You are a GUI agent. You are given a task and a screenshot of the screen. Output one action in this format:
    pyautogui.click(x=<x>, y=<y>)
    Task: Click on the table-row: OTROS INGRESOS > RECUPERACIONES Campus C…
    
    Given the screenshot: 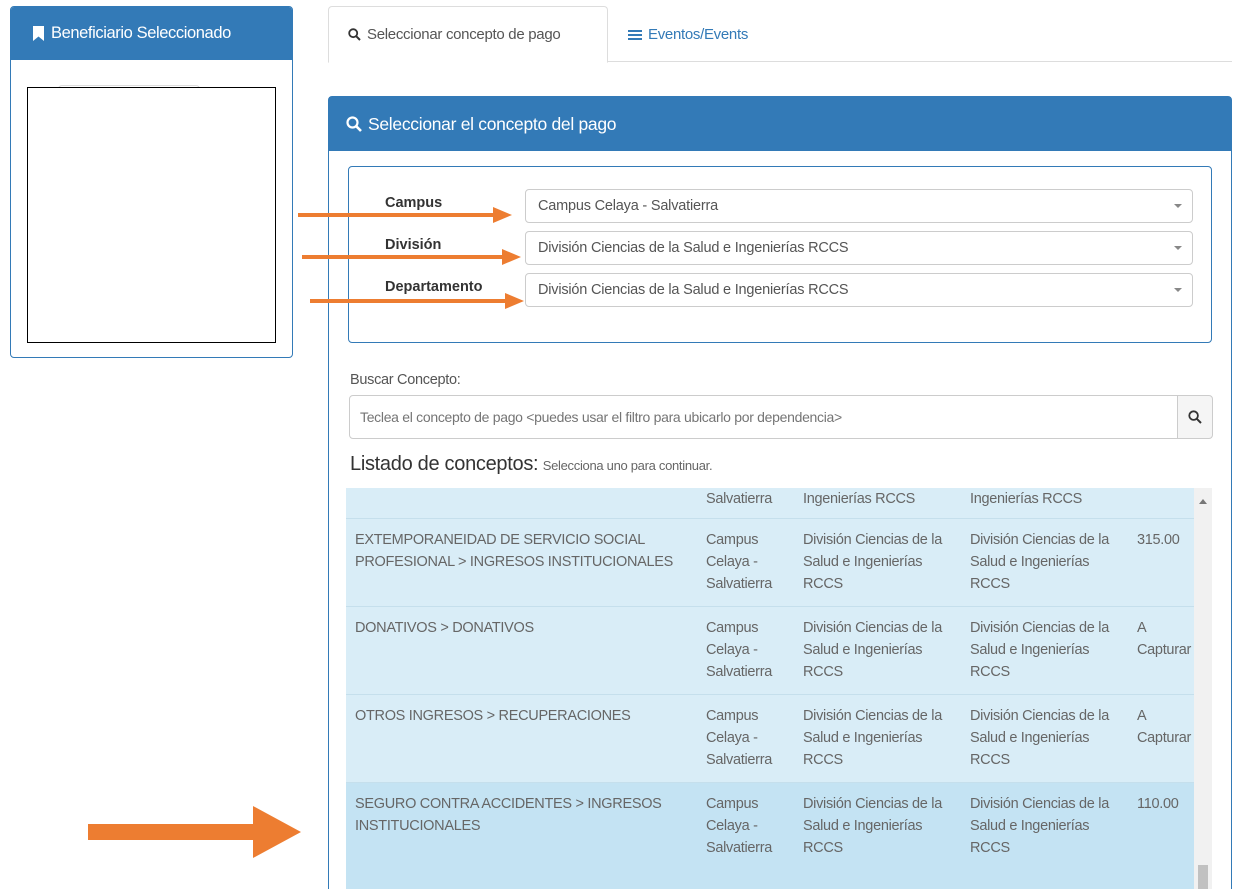 What is the action you would take?
    pyautogui.click(x=770, y=739)
    